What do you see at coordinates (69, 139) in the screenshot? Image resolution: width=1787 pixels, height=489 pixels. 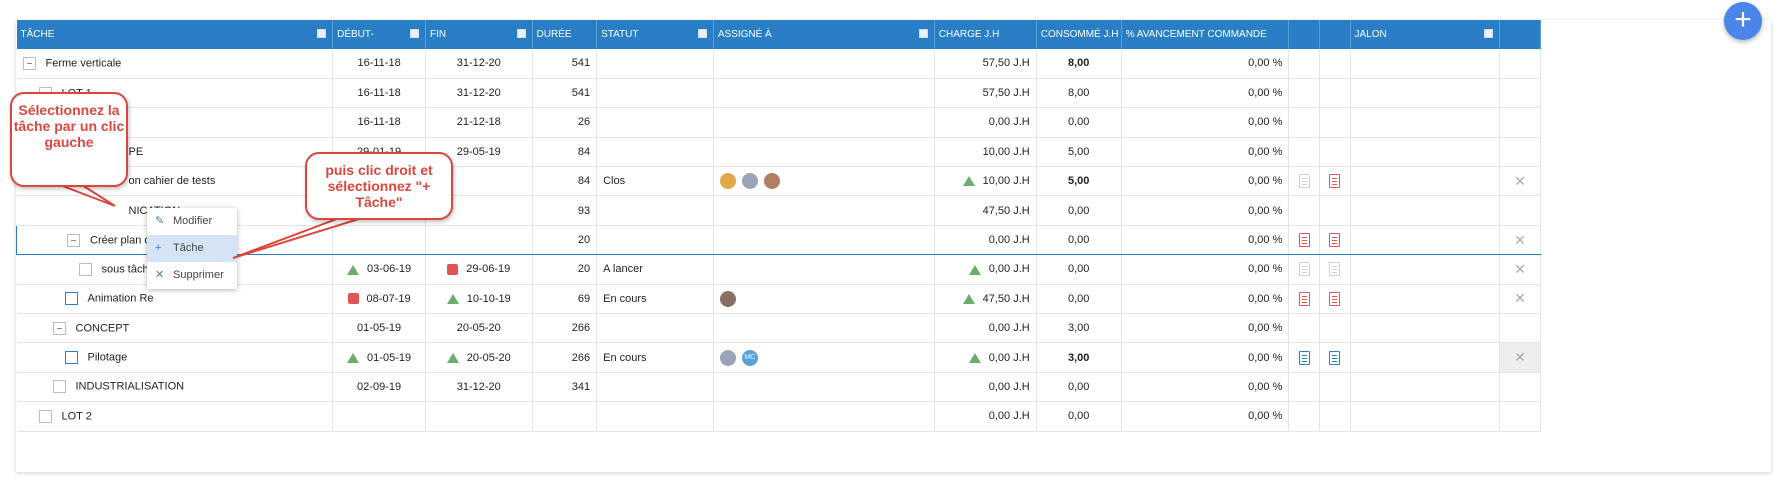 I see `callout-left-click: Sélectionnez la tâche par un clic gauche` at bounding box center [69, 139].